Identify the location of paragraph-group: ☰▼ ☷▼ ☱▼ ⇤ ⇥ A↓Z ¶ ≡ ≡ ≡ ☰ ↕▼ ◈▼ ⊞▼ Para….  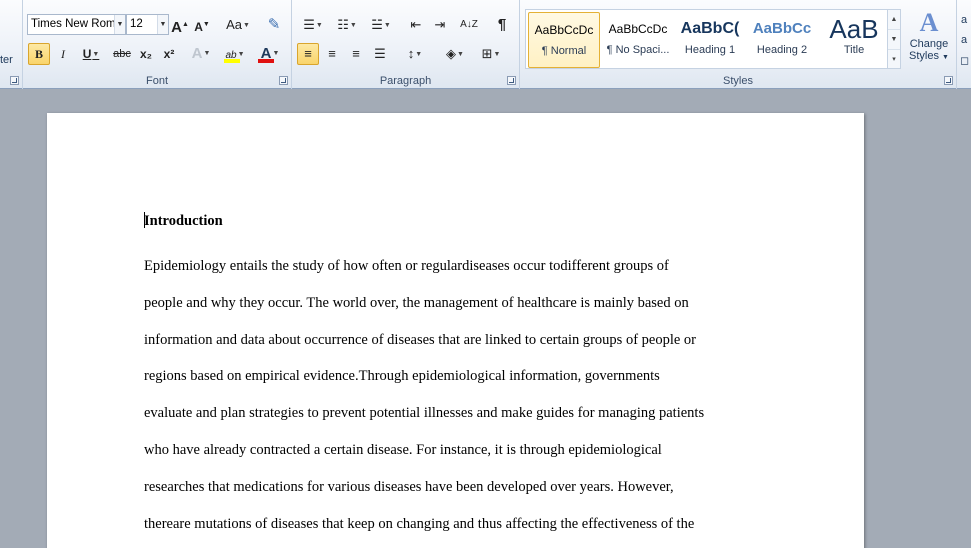
(406, 44).